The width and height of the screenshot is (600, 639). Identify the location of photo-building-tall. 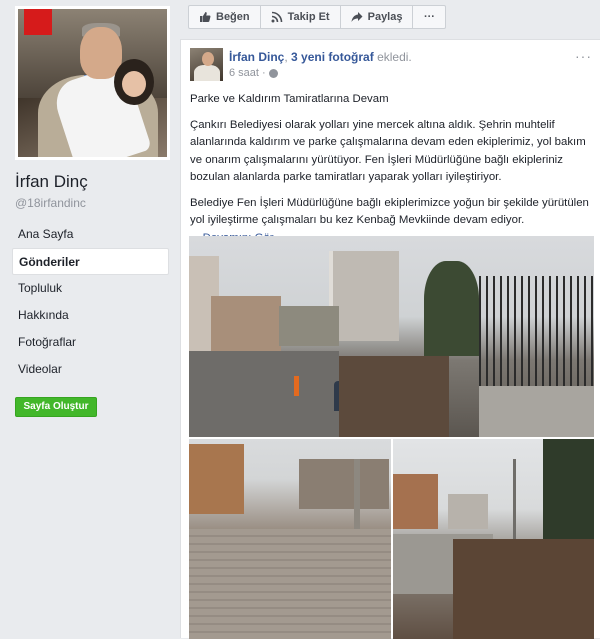
(364, 296).